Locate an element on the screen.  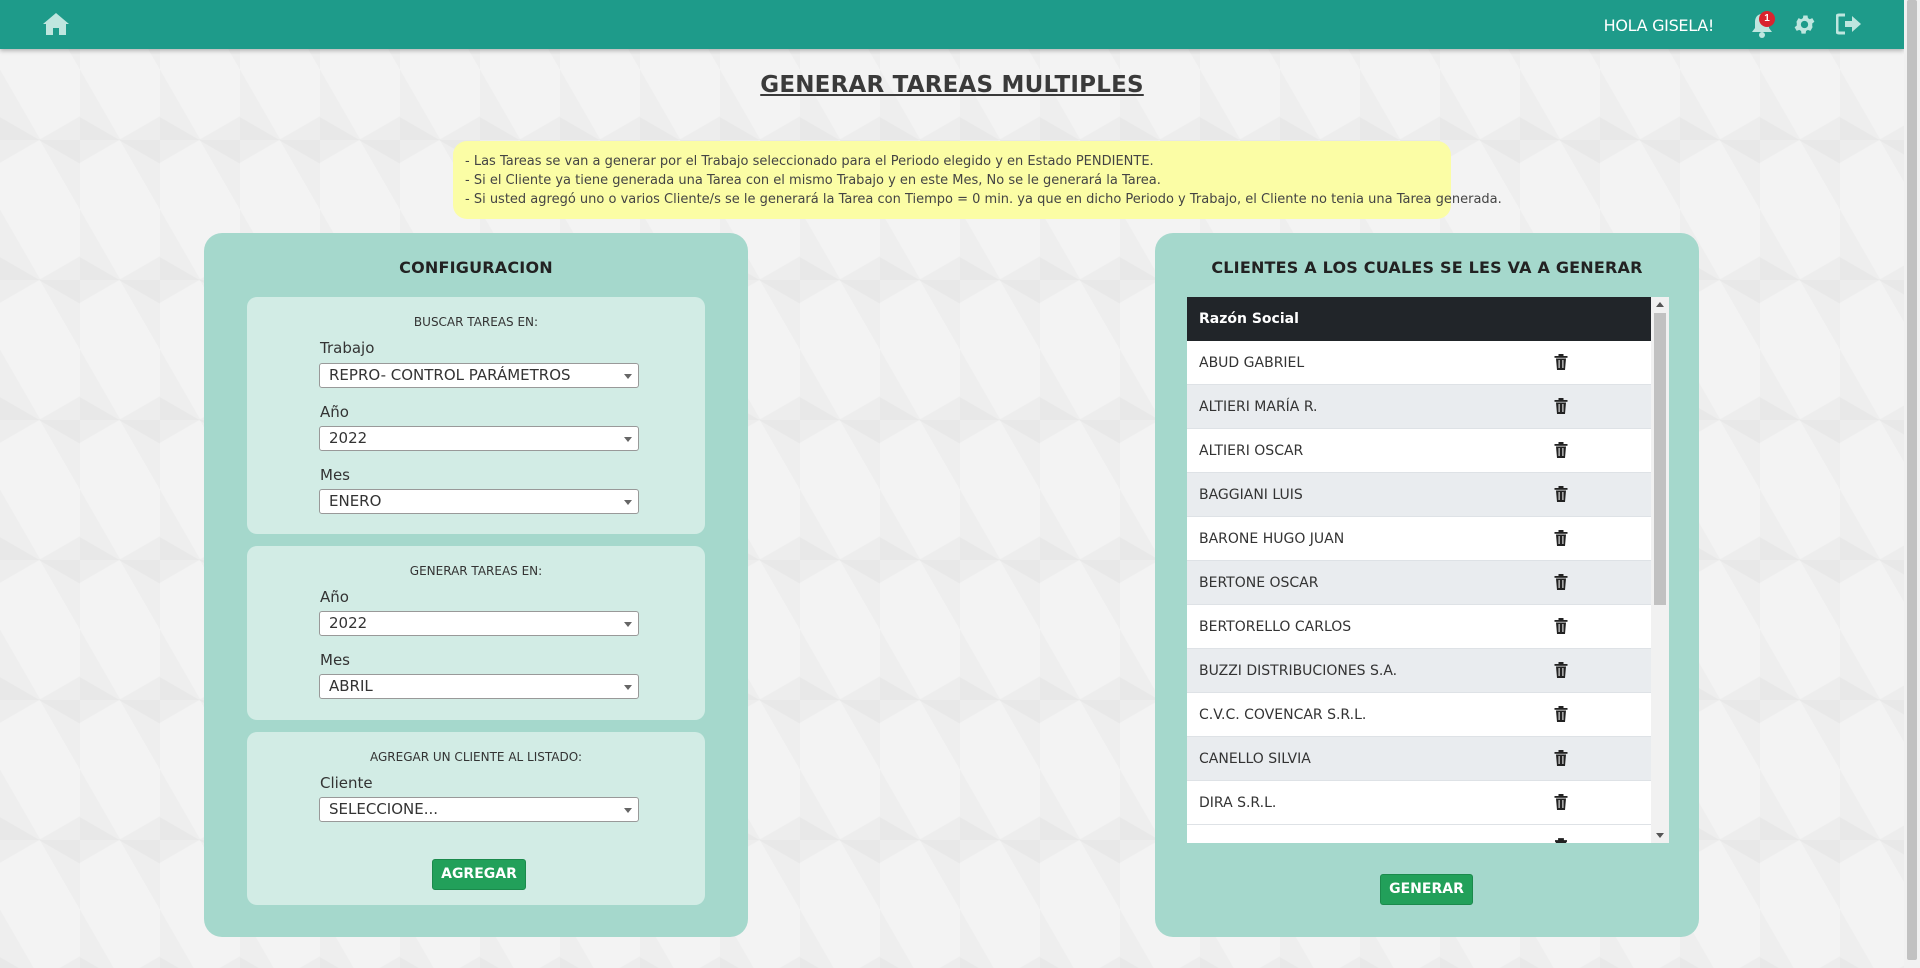
razon-social-cell: ALTIERI MARÍA R. is located at coordinates (1258, 407).